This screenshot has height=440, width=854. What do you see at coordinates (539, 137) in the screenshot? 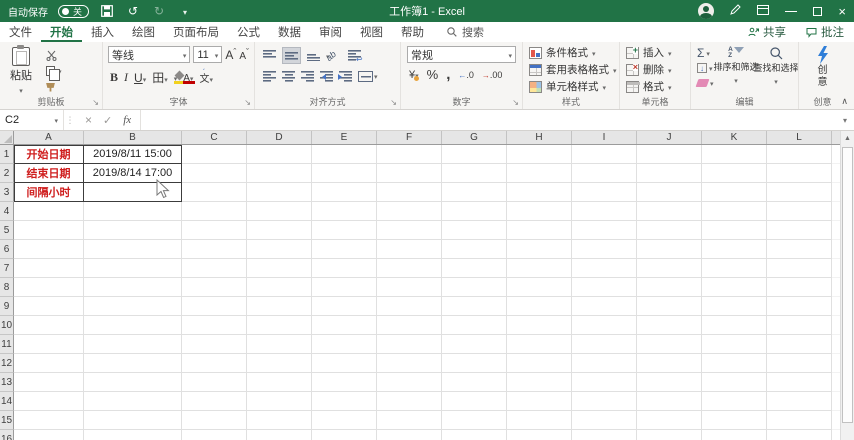
I see `column-header-H: H` at bounding box center [539, 137].